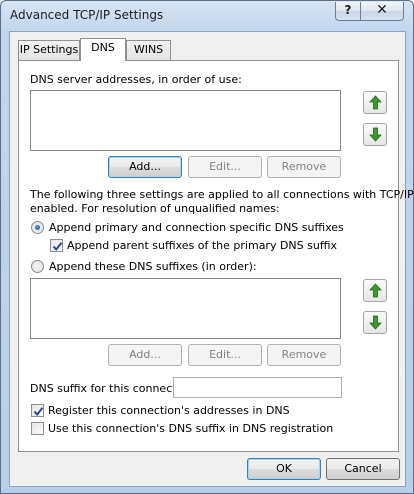 This screenshot has width=414, height=494. I want to click on dns-suffix-remove-button: Remove, so click(304, 355).